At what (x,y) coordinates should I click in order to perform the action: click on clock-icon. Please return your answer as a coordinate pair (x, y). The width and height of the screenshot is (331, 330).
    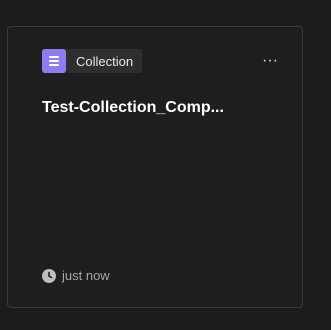
    Looking at the image, I should click on (49, 275).